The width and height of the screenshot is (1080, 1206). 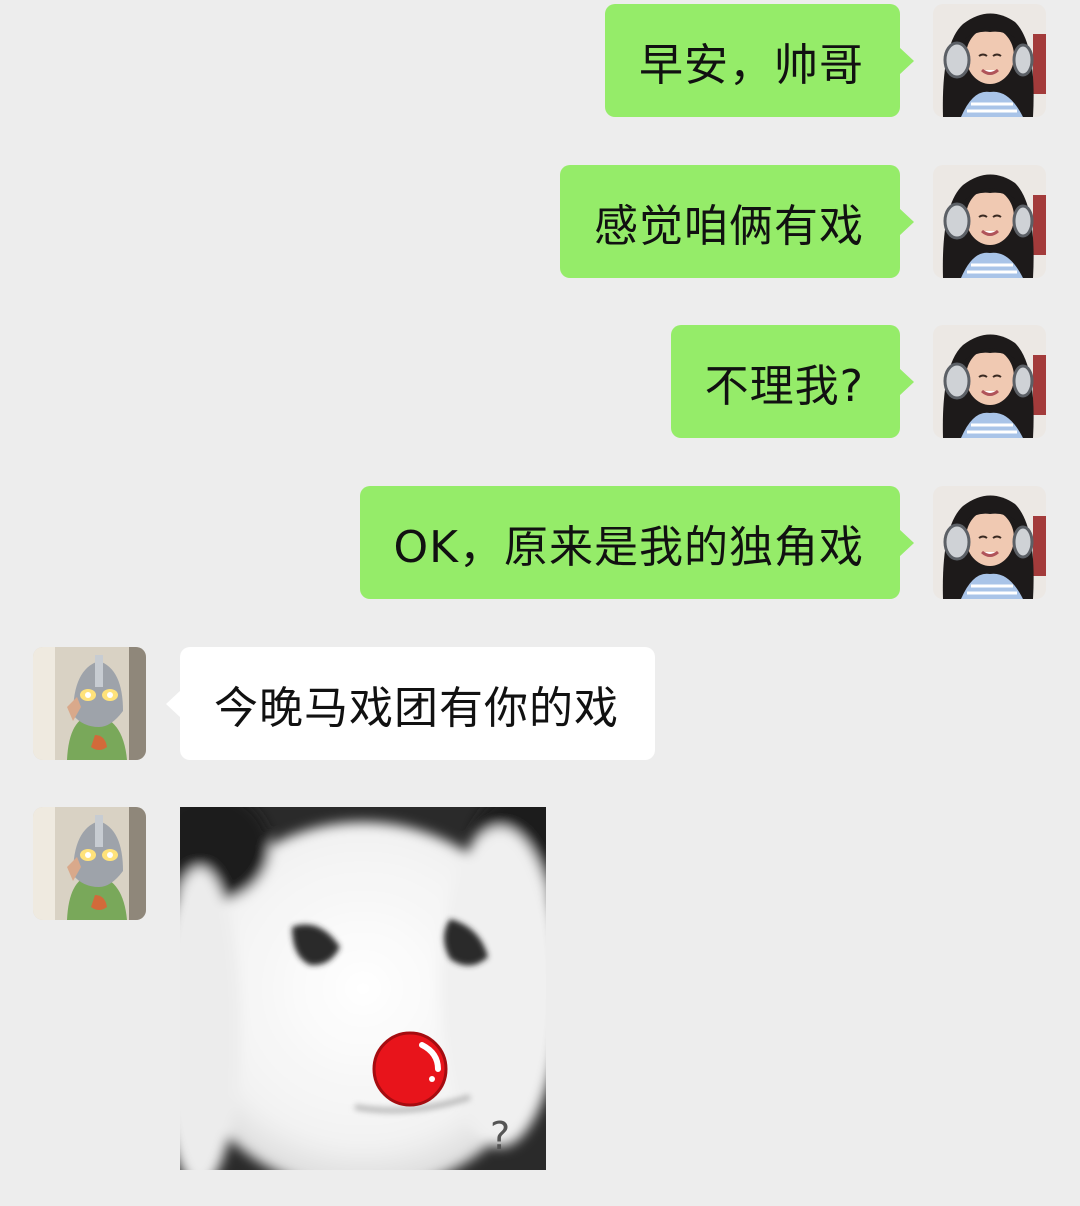 What do you see at coordinates (628, 547) in the screenshot?
I see `message-text: OK，原来是我的独角戏` at bounding box center [628, 547].